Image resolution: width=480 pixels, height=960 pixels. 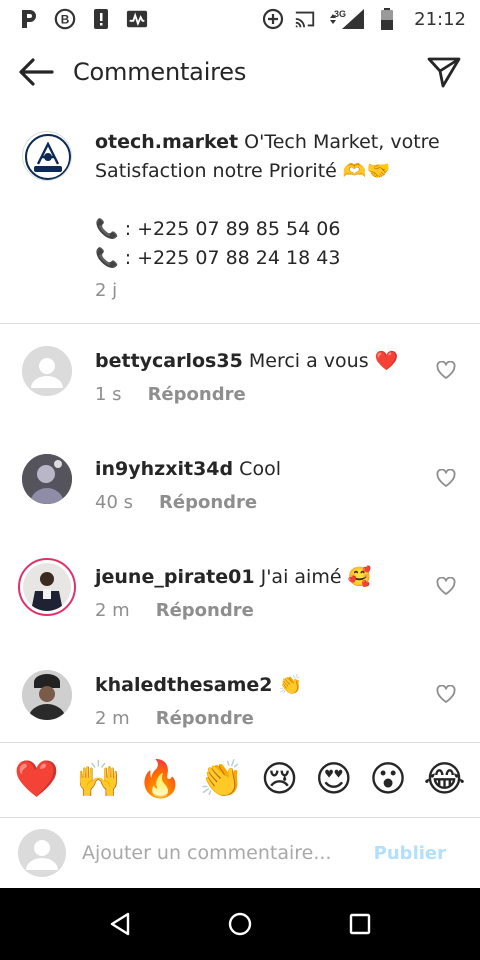 I want to click on nav-home-button, so click(x=240, y=924).